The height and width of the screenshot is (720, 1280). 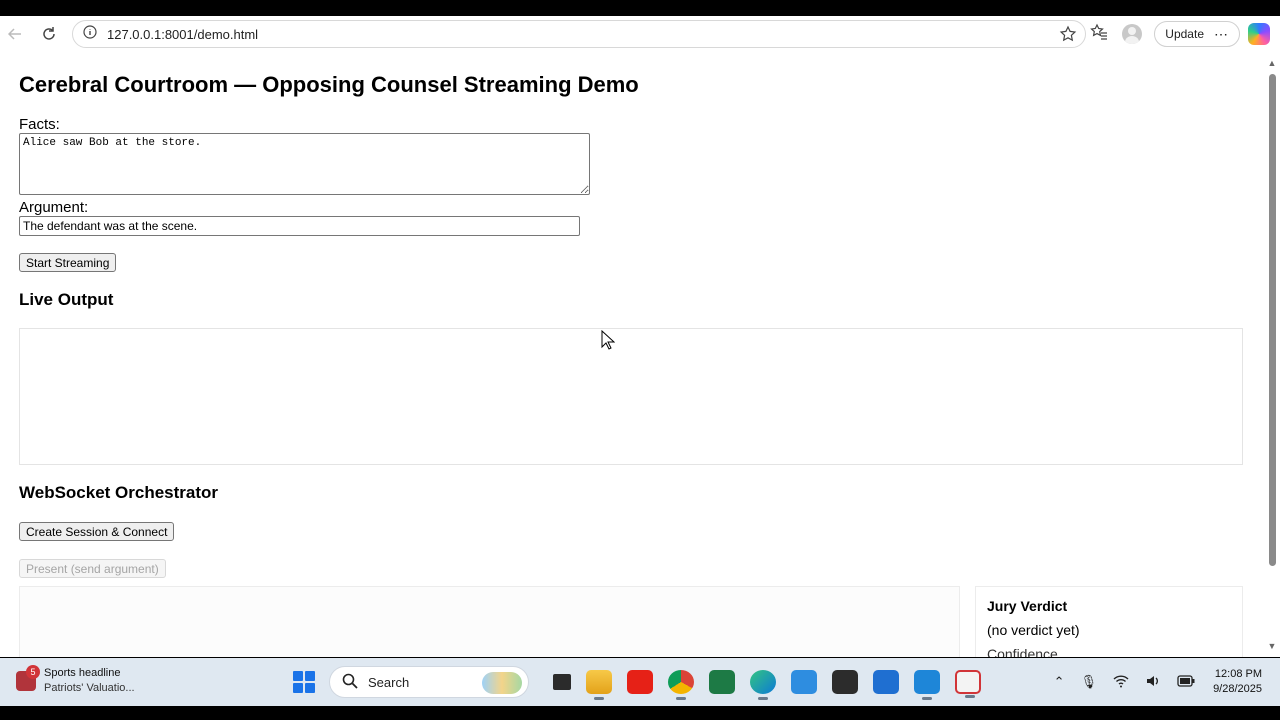 What do you see at coordinates (927, 685) in the screenshot?
I see `vscode-icon` at bounding box center [927, 685].